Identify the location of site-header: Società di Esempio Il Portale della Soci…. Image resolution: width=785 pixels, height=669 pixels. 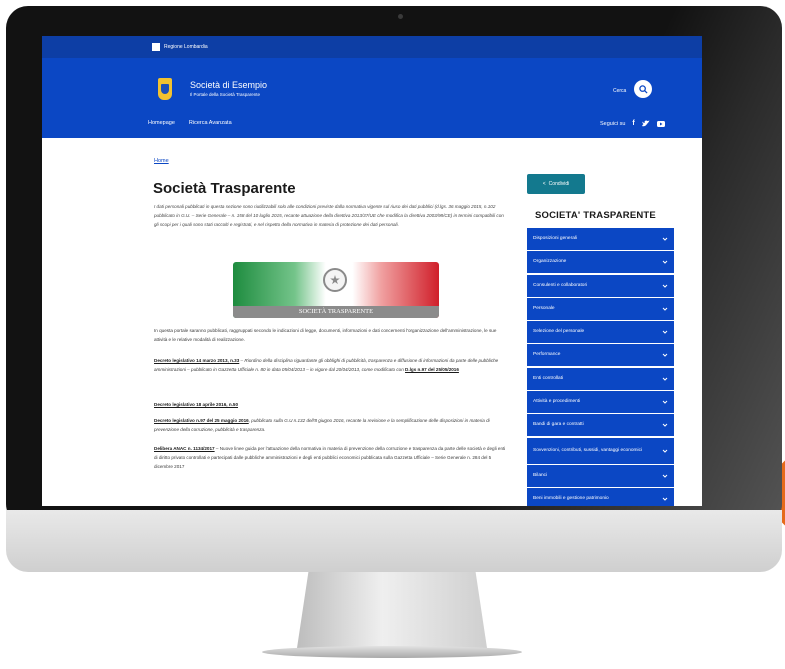
(372, 98).